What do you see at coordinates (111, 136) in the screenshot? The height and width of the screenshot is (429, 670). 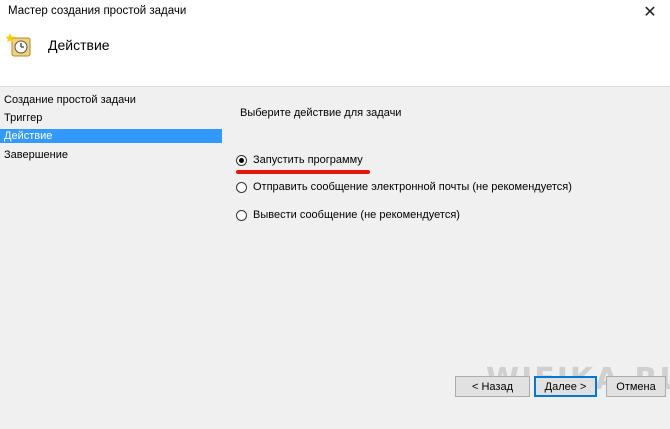 I see `sidebar-item-action: Действие` at bounding box center [111, 136].